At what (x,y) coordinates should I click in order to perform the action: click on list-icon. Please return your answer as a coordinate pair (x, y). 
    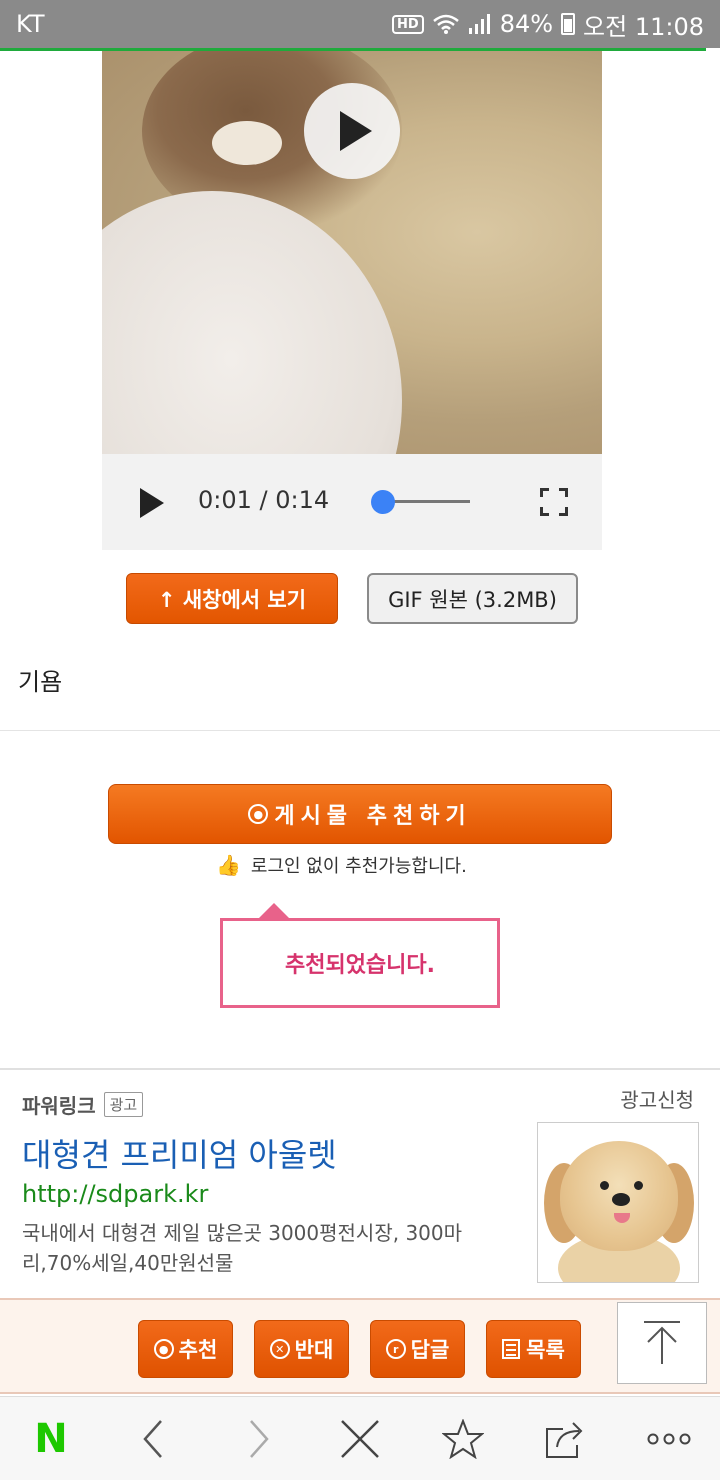
    Looking at the image, I should click on (511, 1349).